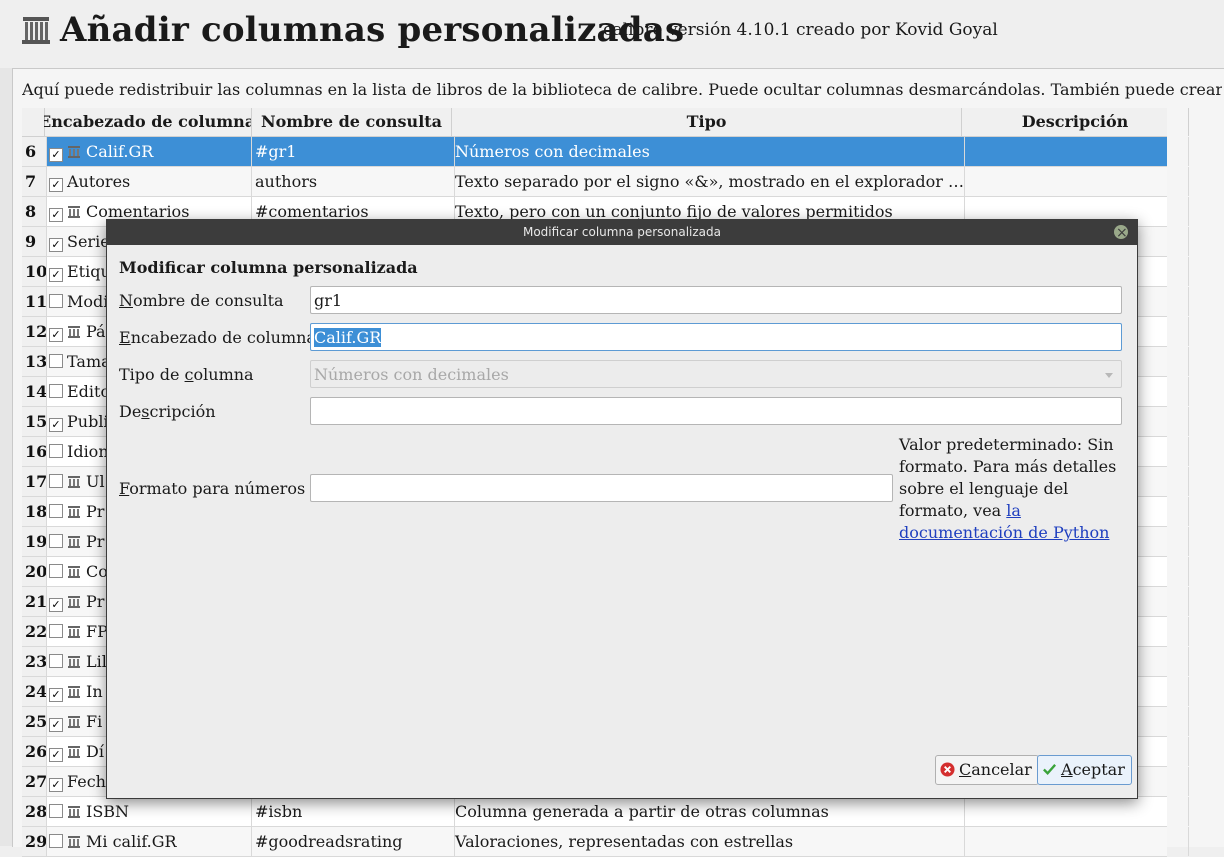 The height and width of the screenshot is (857, 1224). What do you see at coordinates (716, 337) in the screenshot?
I see `column-heading-input: Calif.GR` at bounding box center [716, 337].